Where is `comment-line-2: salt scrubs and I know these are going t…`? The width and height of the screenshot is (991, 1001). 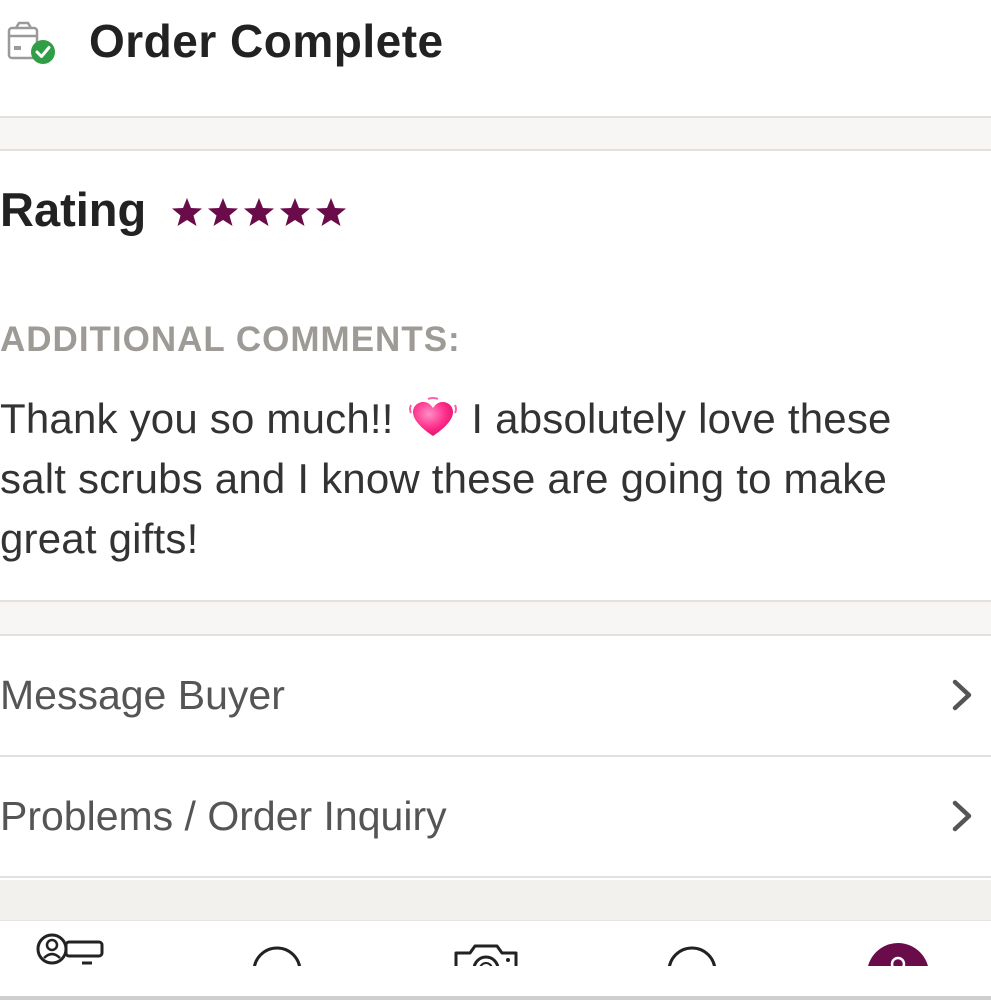 comment-line-2: salt scrubs and I know these are going t… is located at coordinates (444, 478).